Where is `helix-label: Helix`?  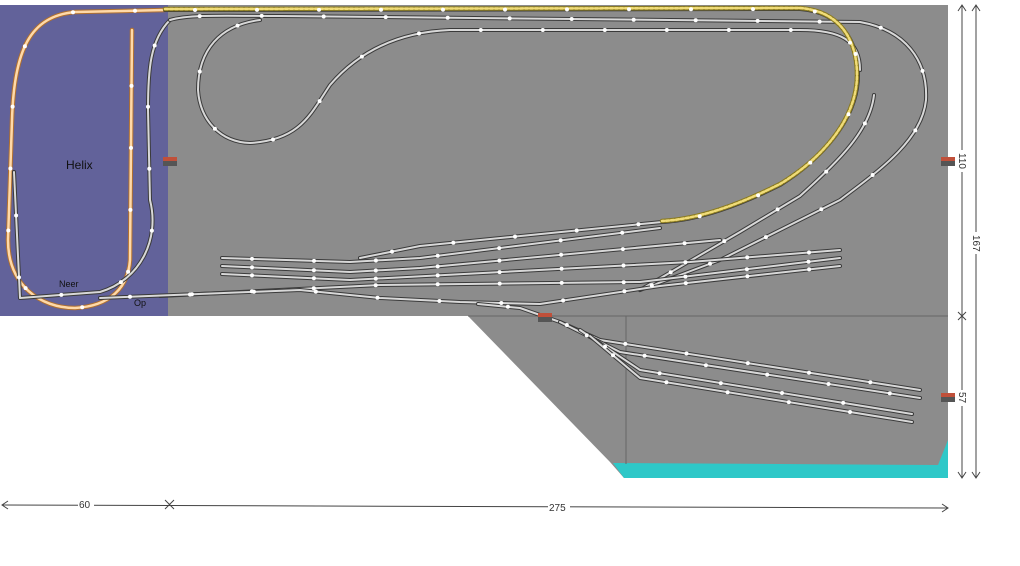
helix-label: Helix is located at coordinates (79, 165).